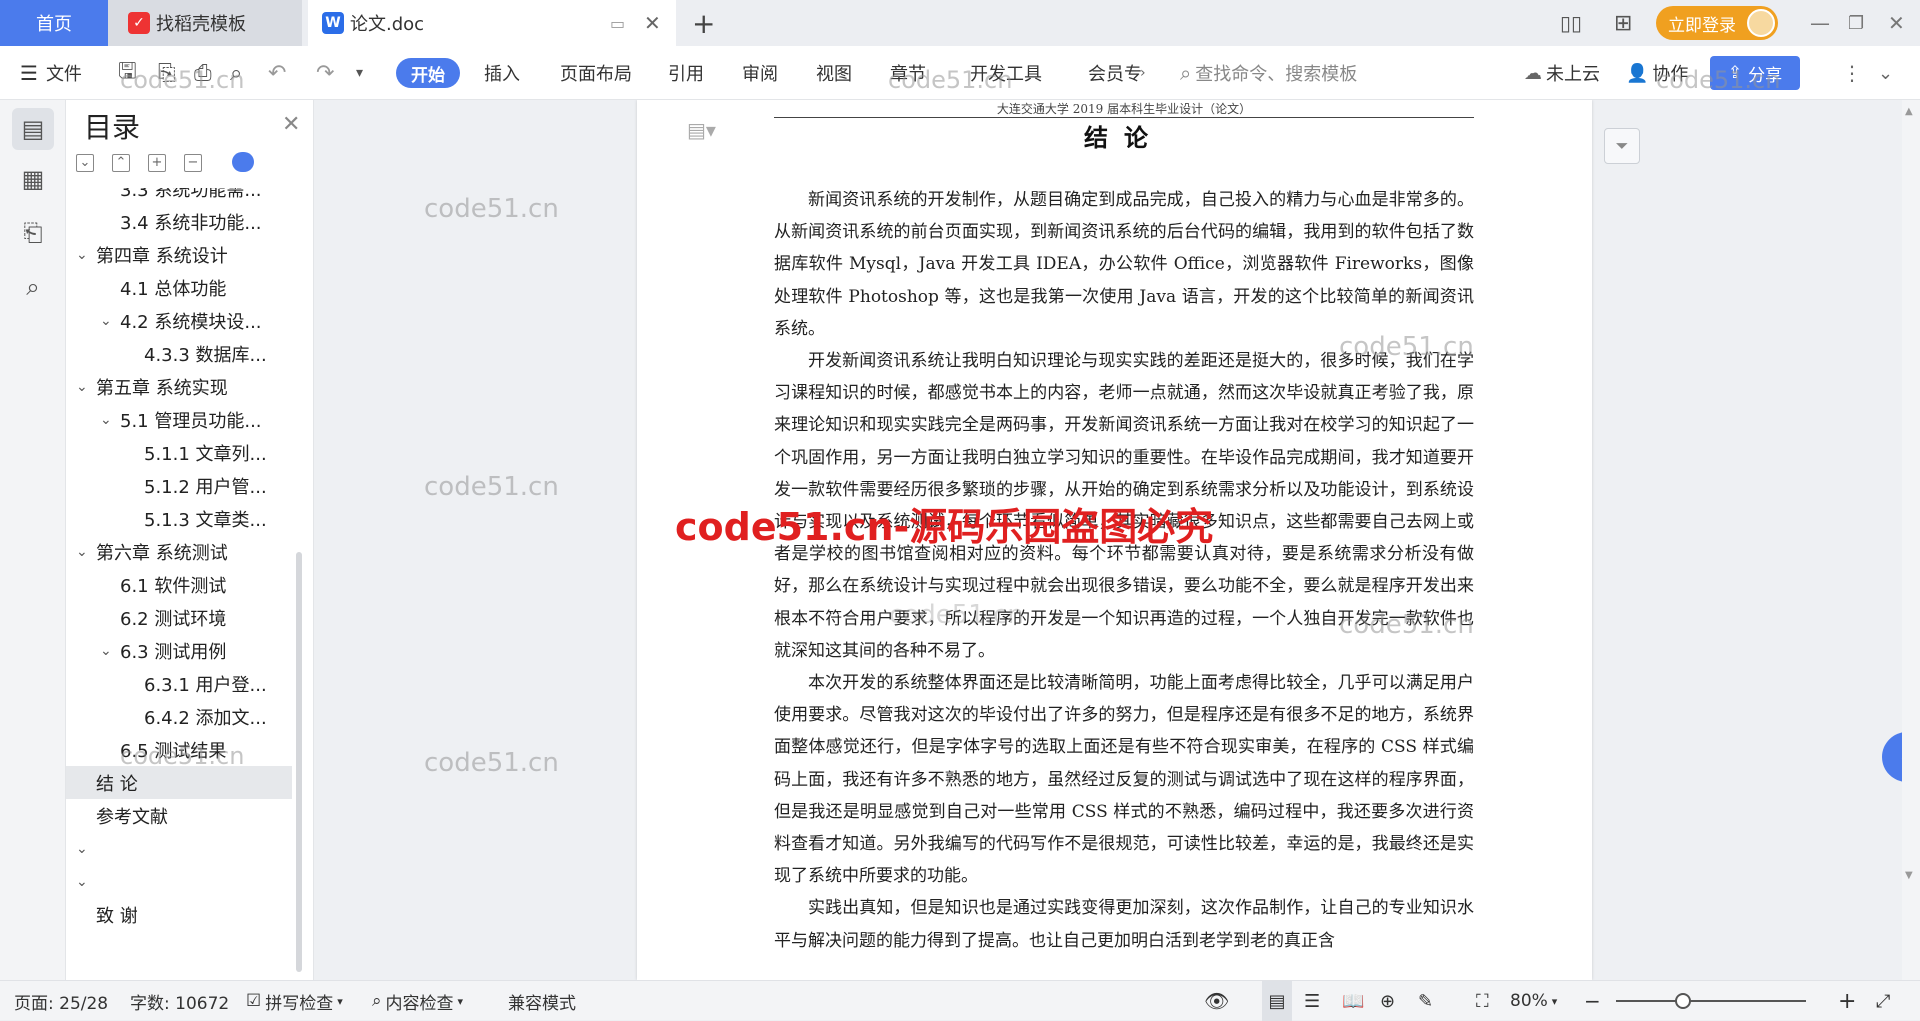 The image size is (1920, 1021). I want to click on toc-item: 4.1 总体功能, so click(179, 287).